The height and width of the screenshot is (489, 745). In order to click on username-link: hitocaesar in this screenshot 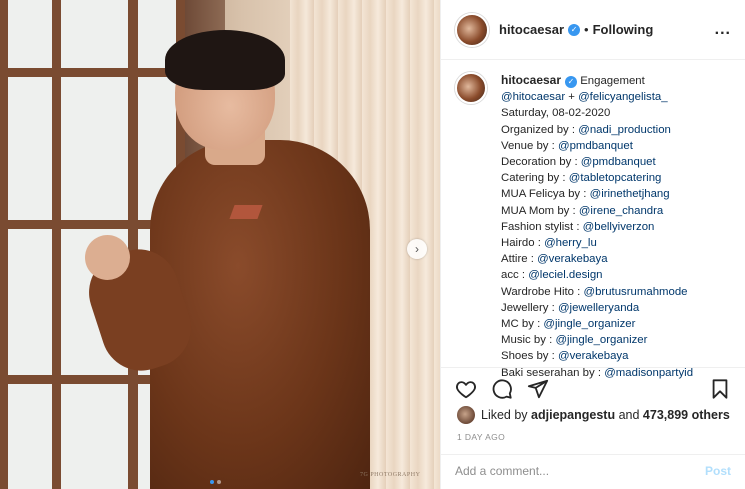, I will do `click(531, 29)`.